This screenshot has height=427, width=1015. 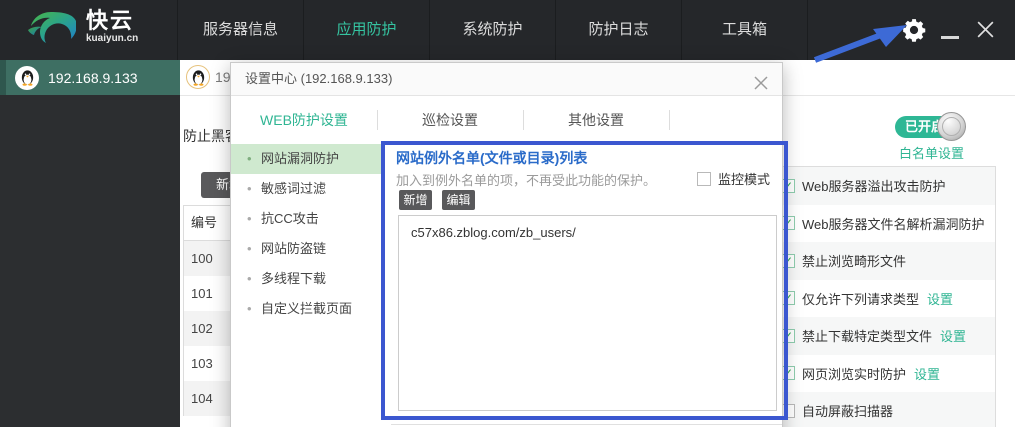 What do you see at coordinates (951, 126) in the screenshot?
I see `toggle-knob-icon` at bounding box center [951, 126].